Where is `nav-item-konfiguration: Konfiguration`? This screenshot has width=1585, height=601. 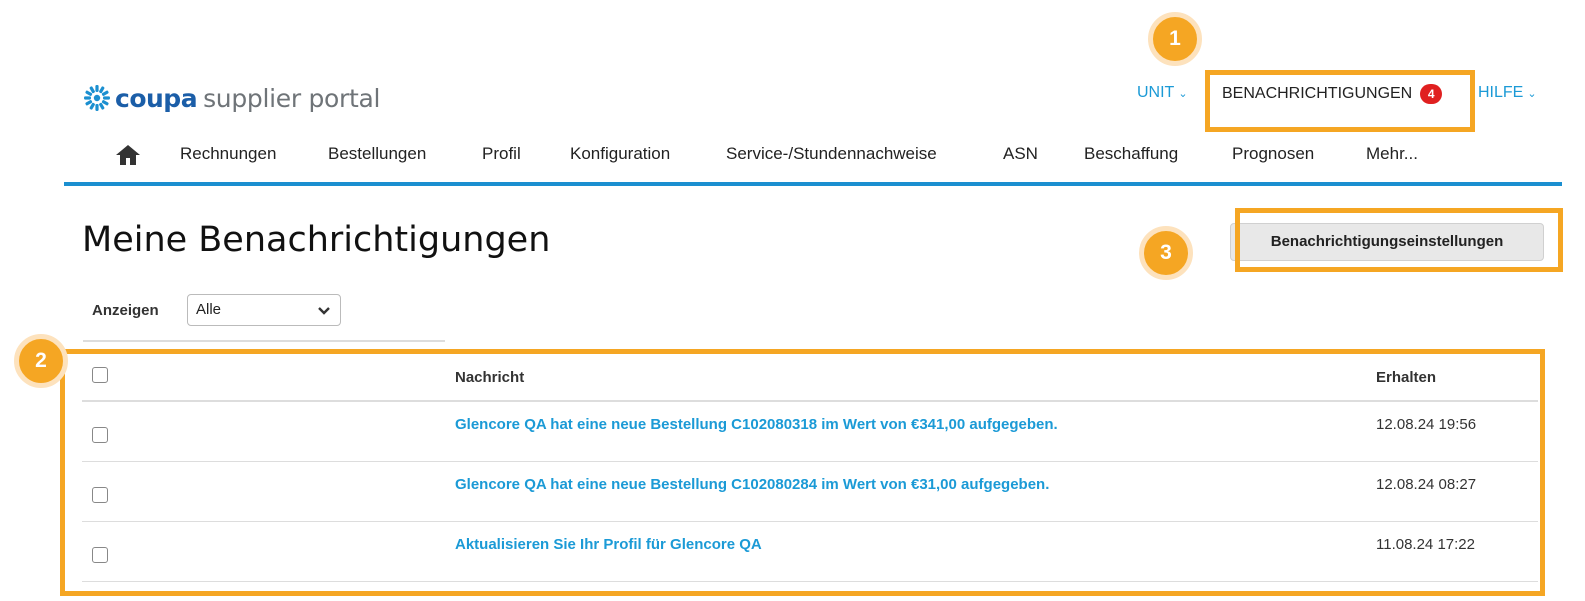 nav-item-konfiguration: Konfiguration is located at coordinates (620, 154).